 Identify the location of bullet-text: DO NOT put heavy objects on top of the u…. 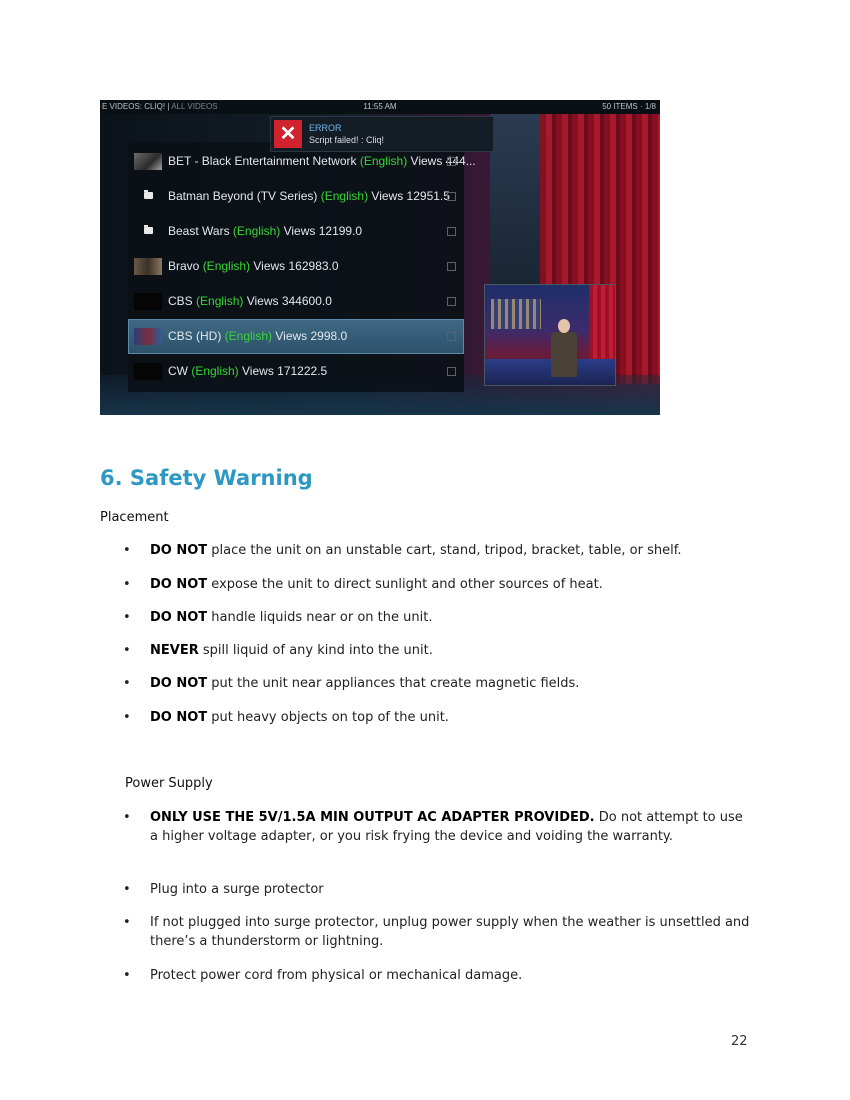
(299, 717).